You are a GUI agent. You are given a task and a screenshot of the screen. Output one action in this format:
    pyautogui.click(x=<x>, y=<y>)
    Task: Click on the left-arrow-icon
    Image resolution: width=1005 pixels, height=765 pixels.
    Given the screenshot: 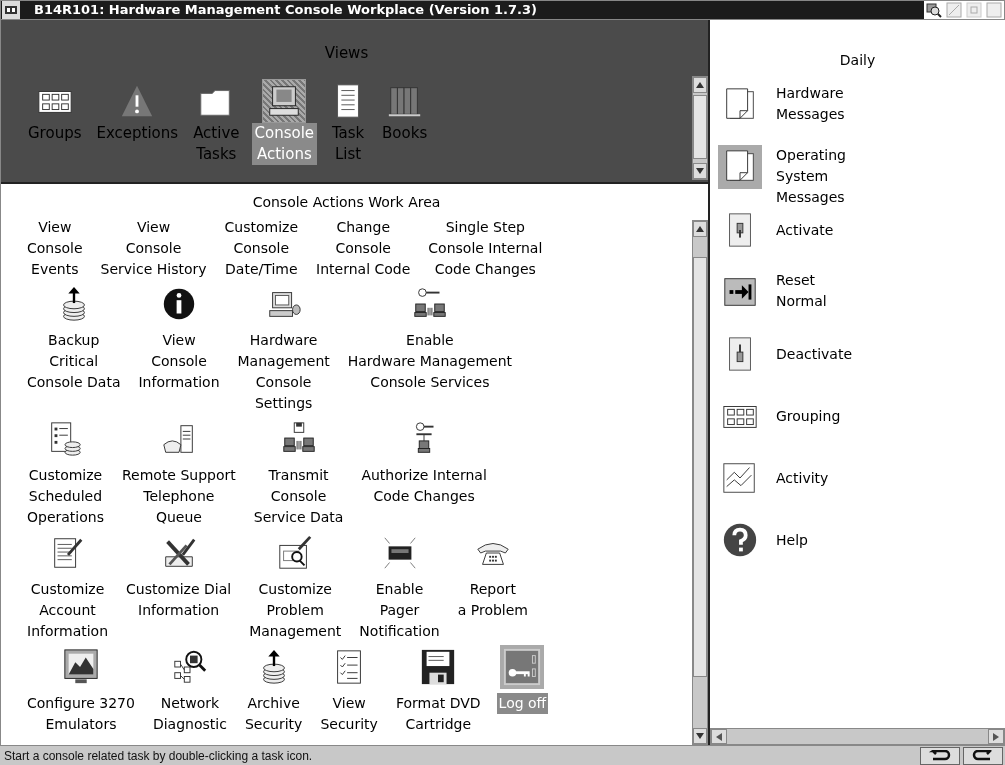 What is the action you would take?
    pyautogui.click(x=719, y=736)
    